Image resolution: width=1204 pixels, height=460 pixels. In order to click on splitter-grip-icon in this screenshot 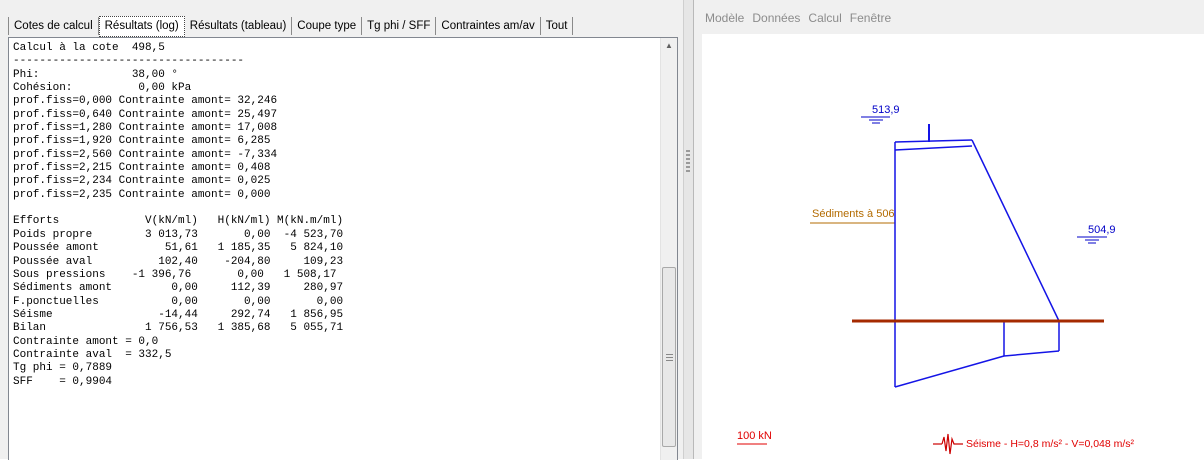, I will do `click(688, 161)`.